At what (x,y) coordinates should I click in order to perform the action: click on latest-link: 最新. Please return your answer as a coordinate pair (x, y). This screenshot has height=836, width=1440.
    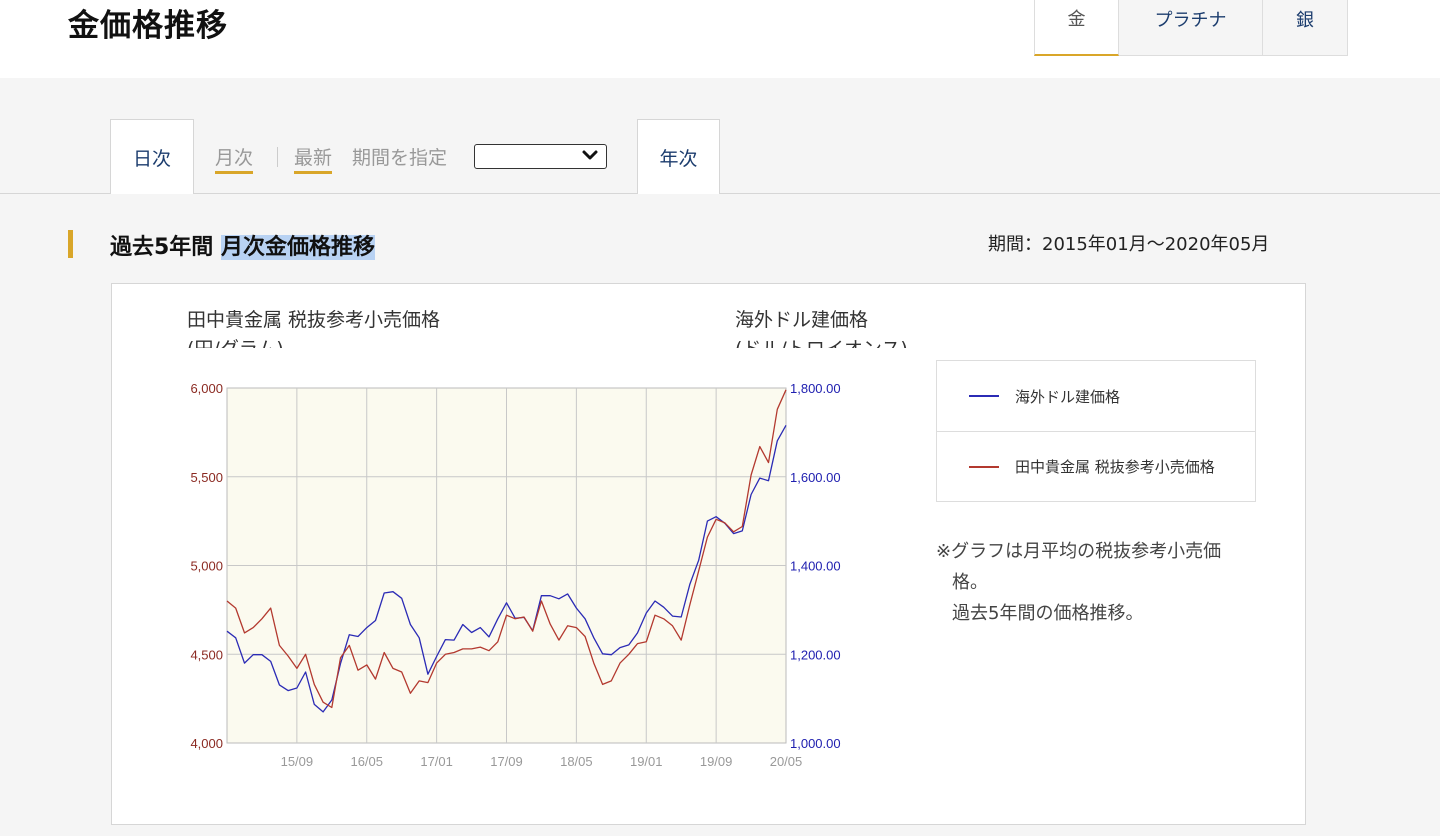
    Looking at the image, I should click on (313, 158).